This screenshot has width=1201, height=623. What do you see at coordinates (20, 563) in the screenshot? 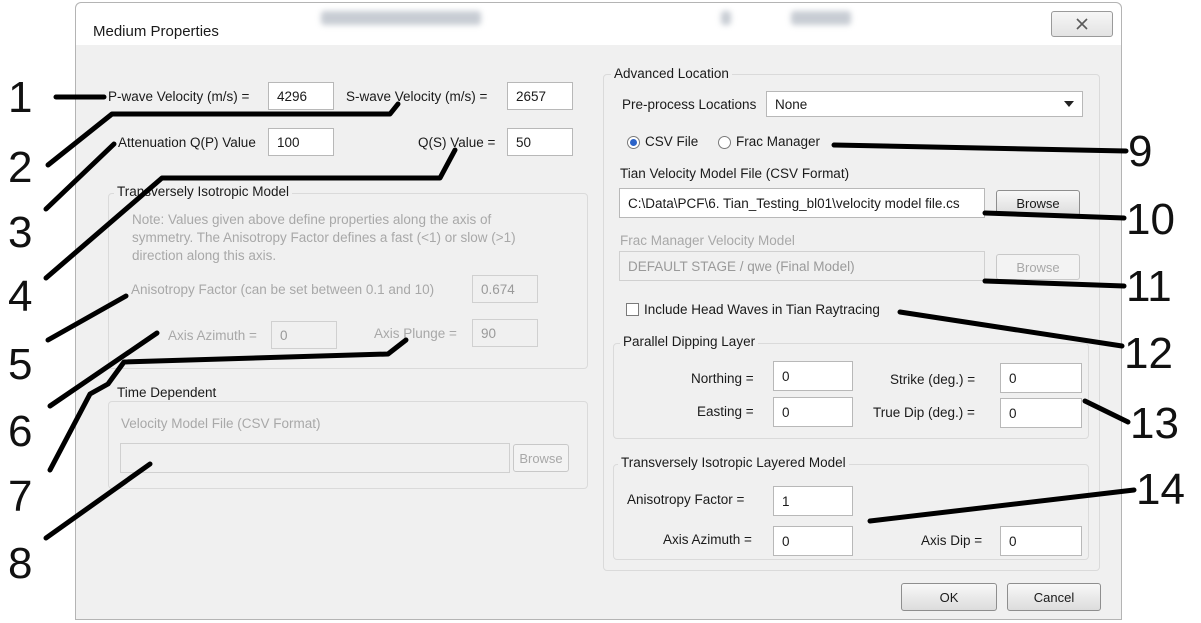
I see `callout-number-8: 8` at bounding box center [20, 563].